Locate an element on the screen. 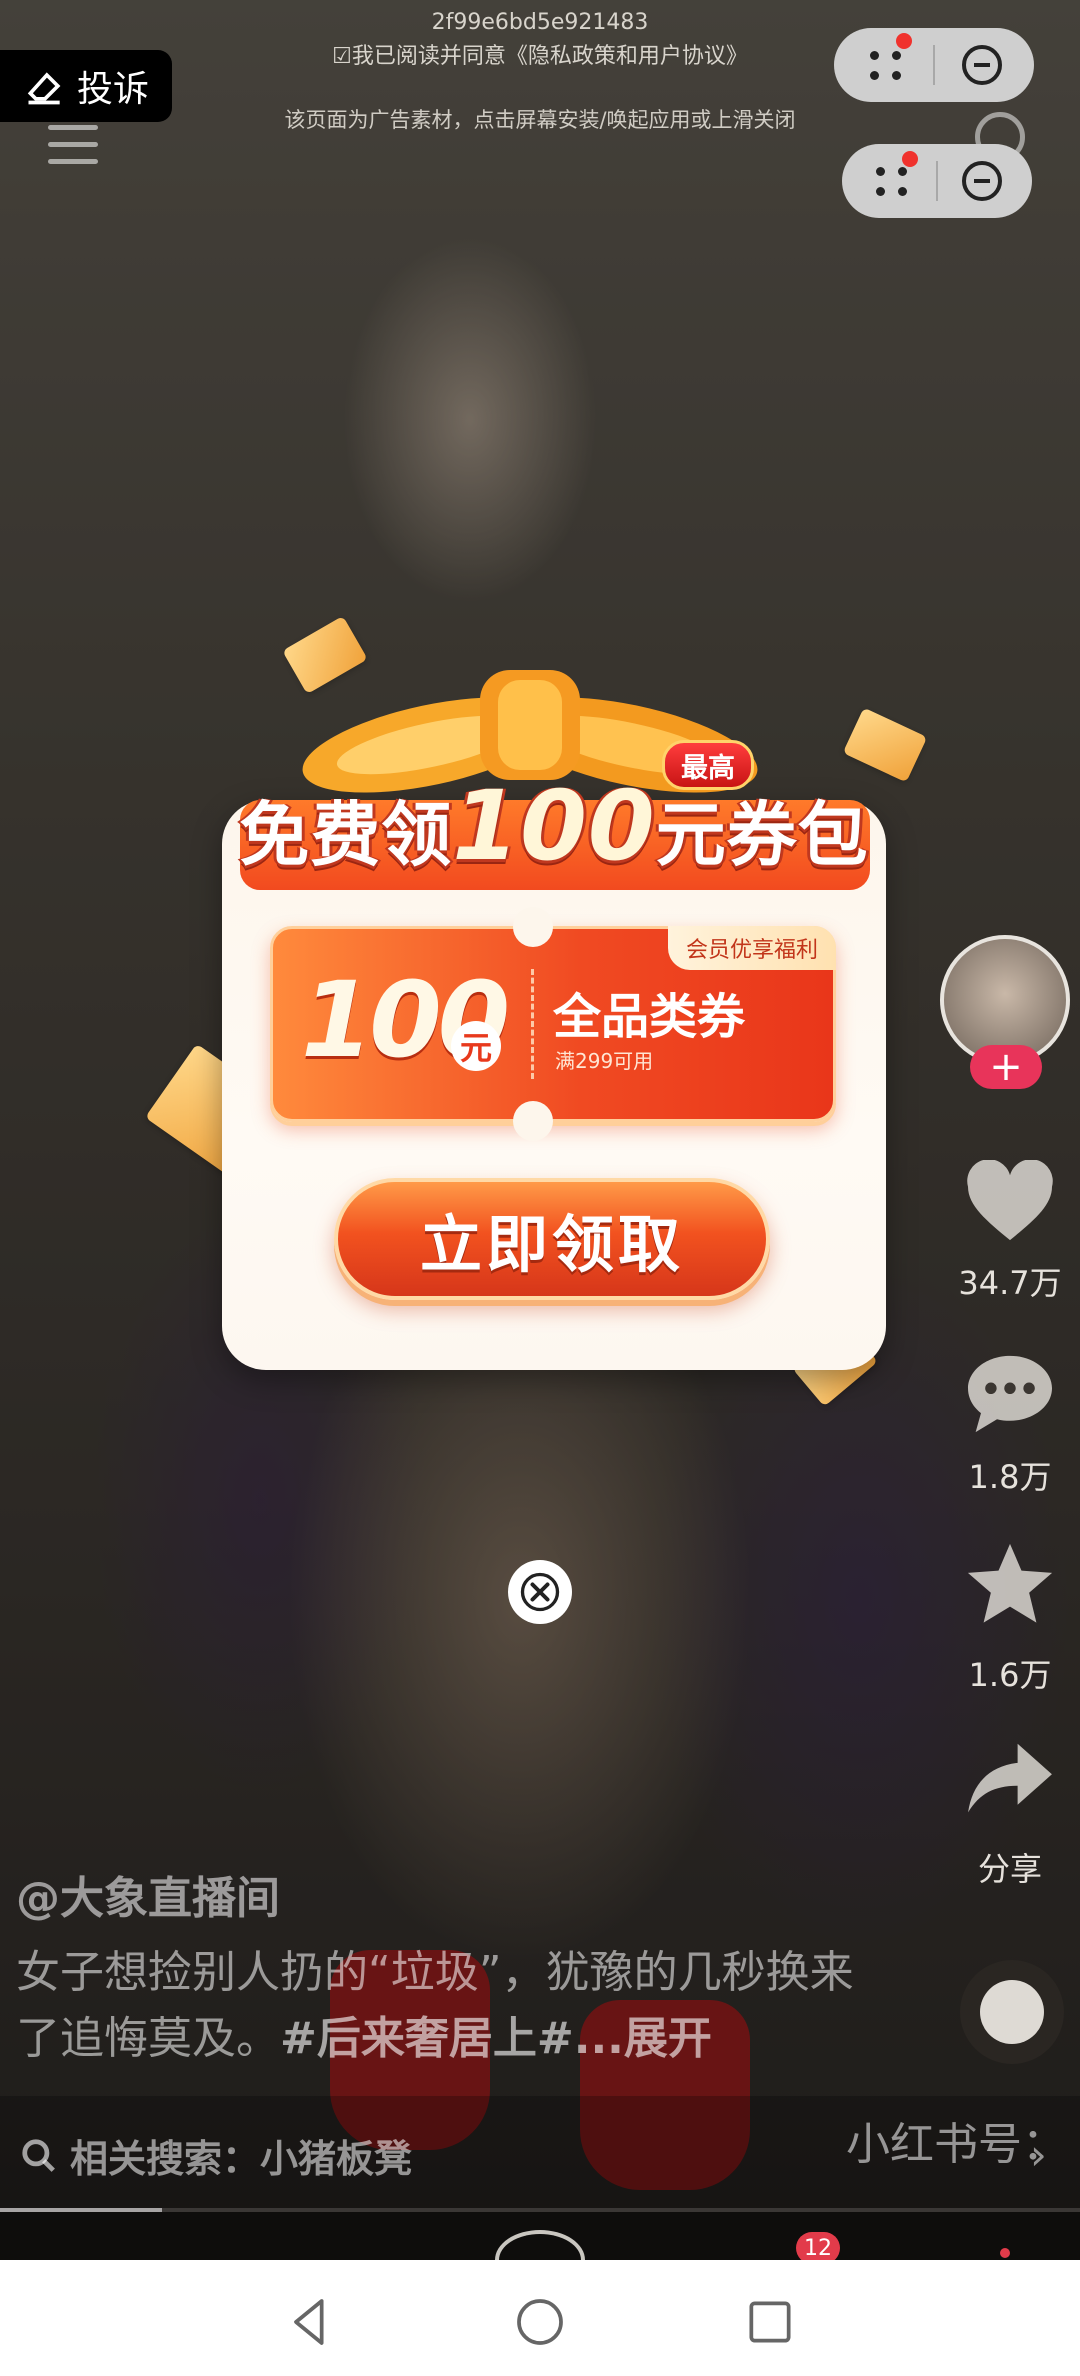  ad-note-text: 该页面为广告素材，点击屏幕安装/唤起应用或上滑关闭 is located at coordinates (540, 120).